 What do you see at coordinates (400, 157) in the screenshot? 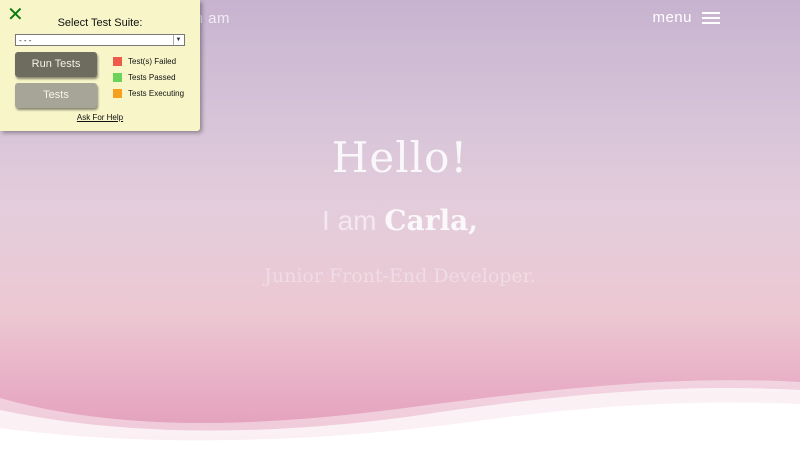
I see `hero-greeting: Hello!` at bounding box center [400, 157].